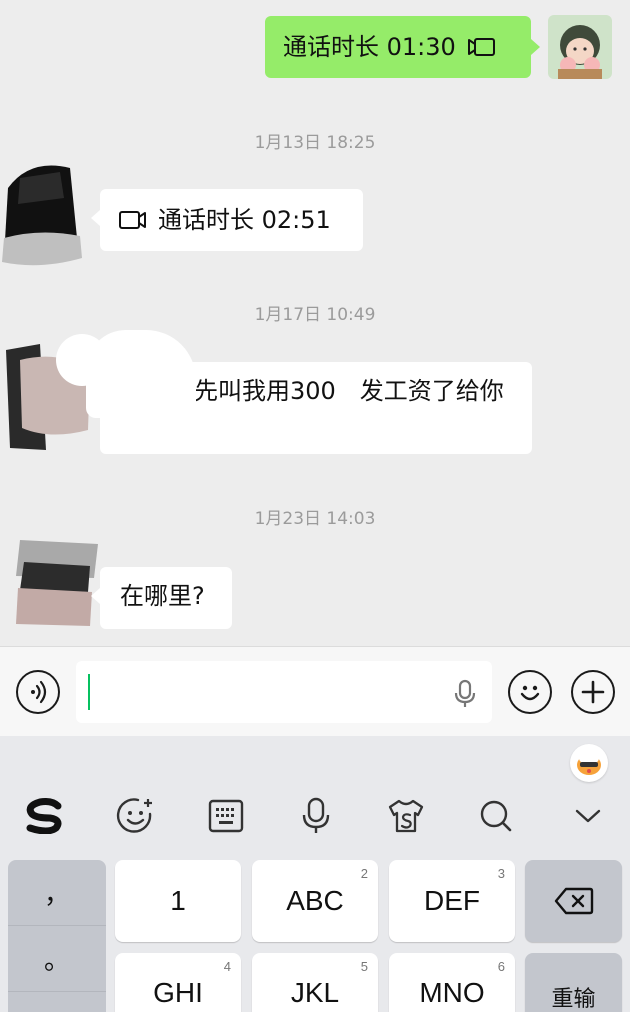 The width and height of the screenshot is (630, 1012). What do you see at coordinates (315, 143) in the screenshot?
I see `timestamp: 1月13日 18:25` at bounding box center [315, 143].